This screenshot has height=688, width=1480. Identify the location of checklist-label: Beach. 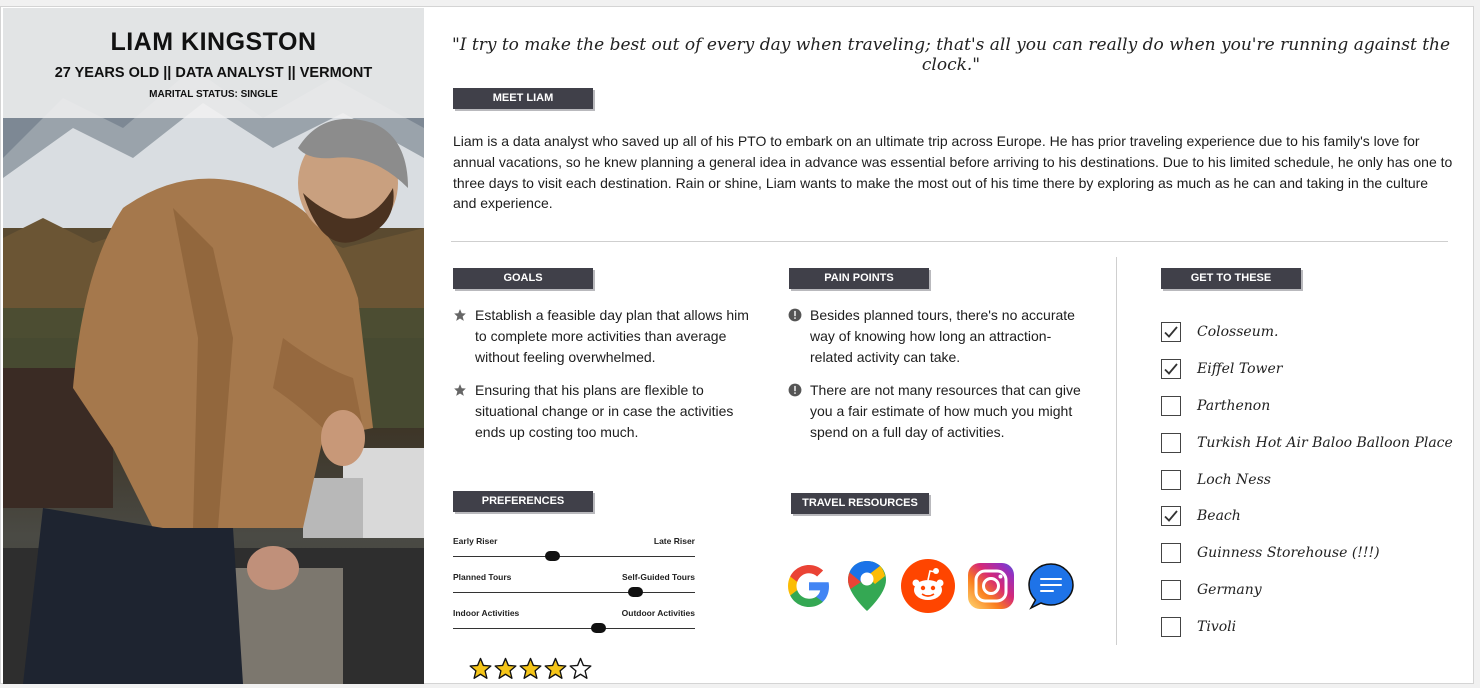
(1219, 516).